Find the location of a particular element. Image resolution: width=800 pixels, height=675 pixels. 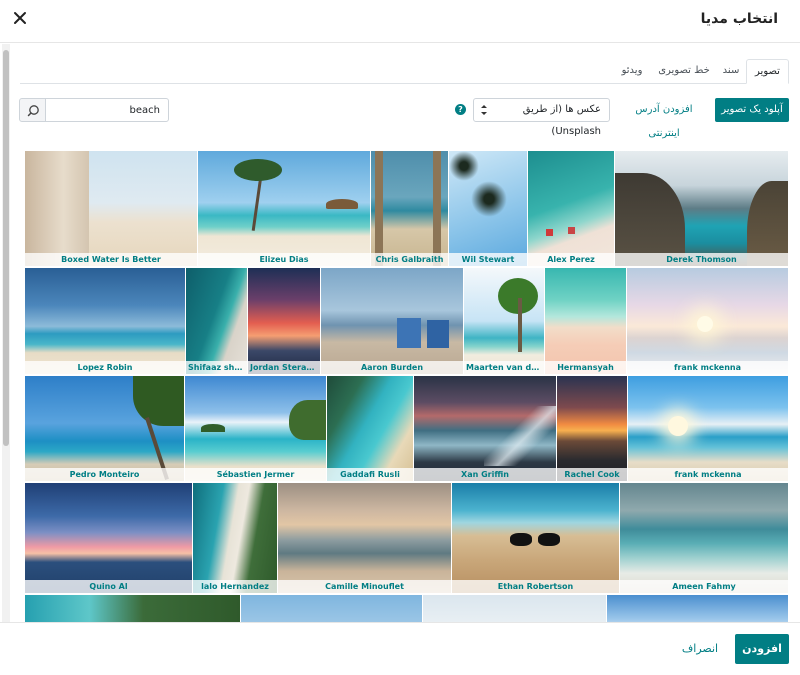

source-select-value: عکس ها (از طریق Unsplash) is located at coordinates (561, 120).